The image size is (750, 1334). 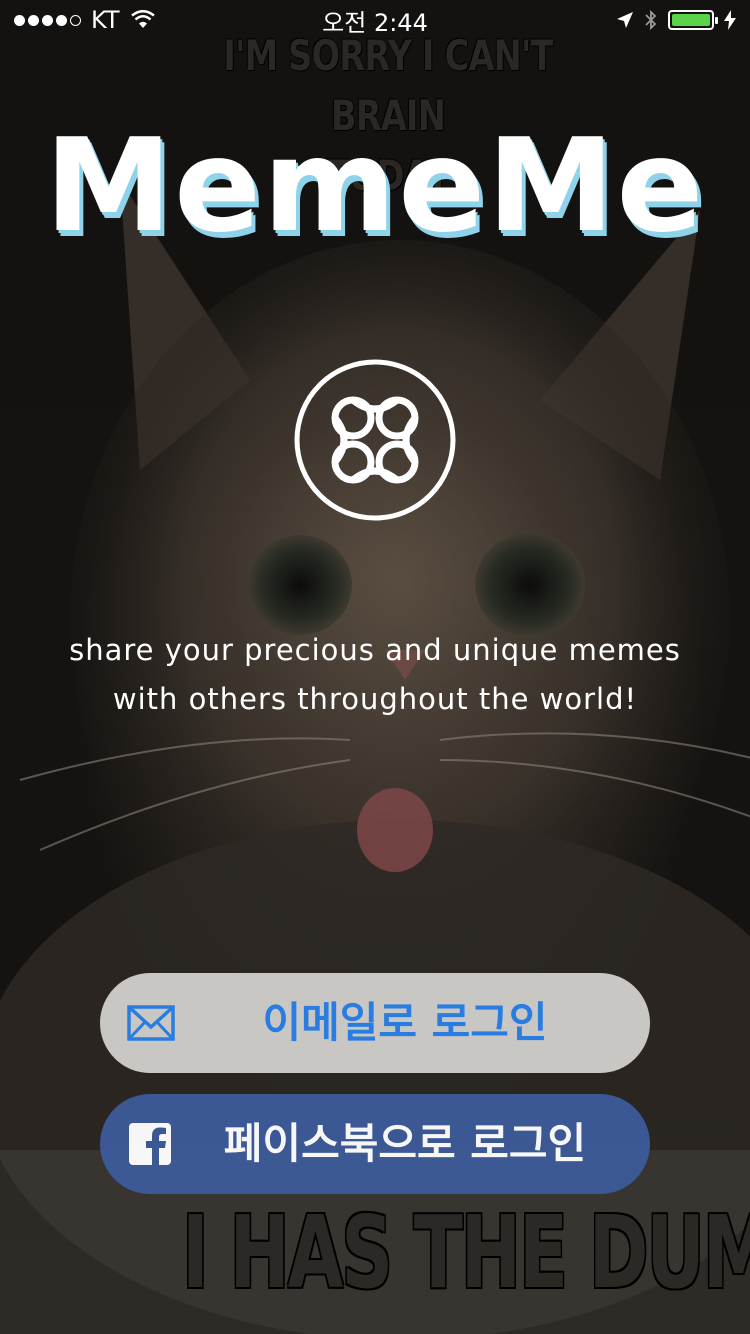 What do you see at coordinates (375, 186) in the screenshot?
I see `app-title: MemeMe` at bounding box center [375, 186].